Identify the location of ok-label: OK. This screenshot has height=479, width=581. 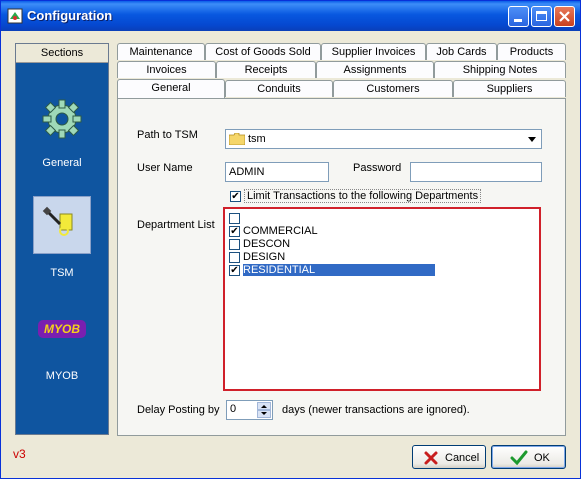
(542, 458).